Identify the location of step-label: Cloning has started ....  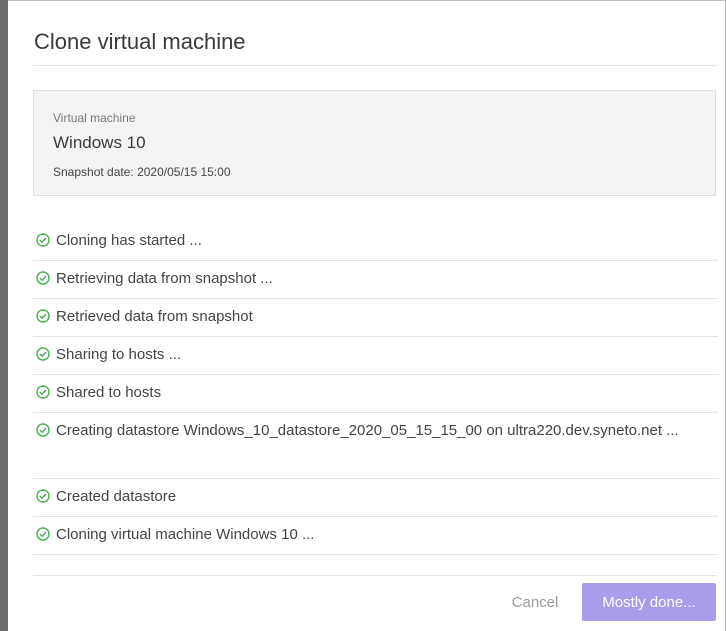
(129, 240).